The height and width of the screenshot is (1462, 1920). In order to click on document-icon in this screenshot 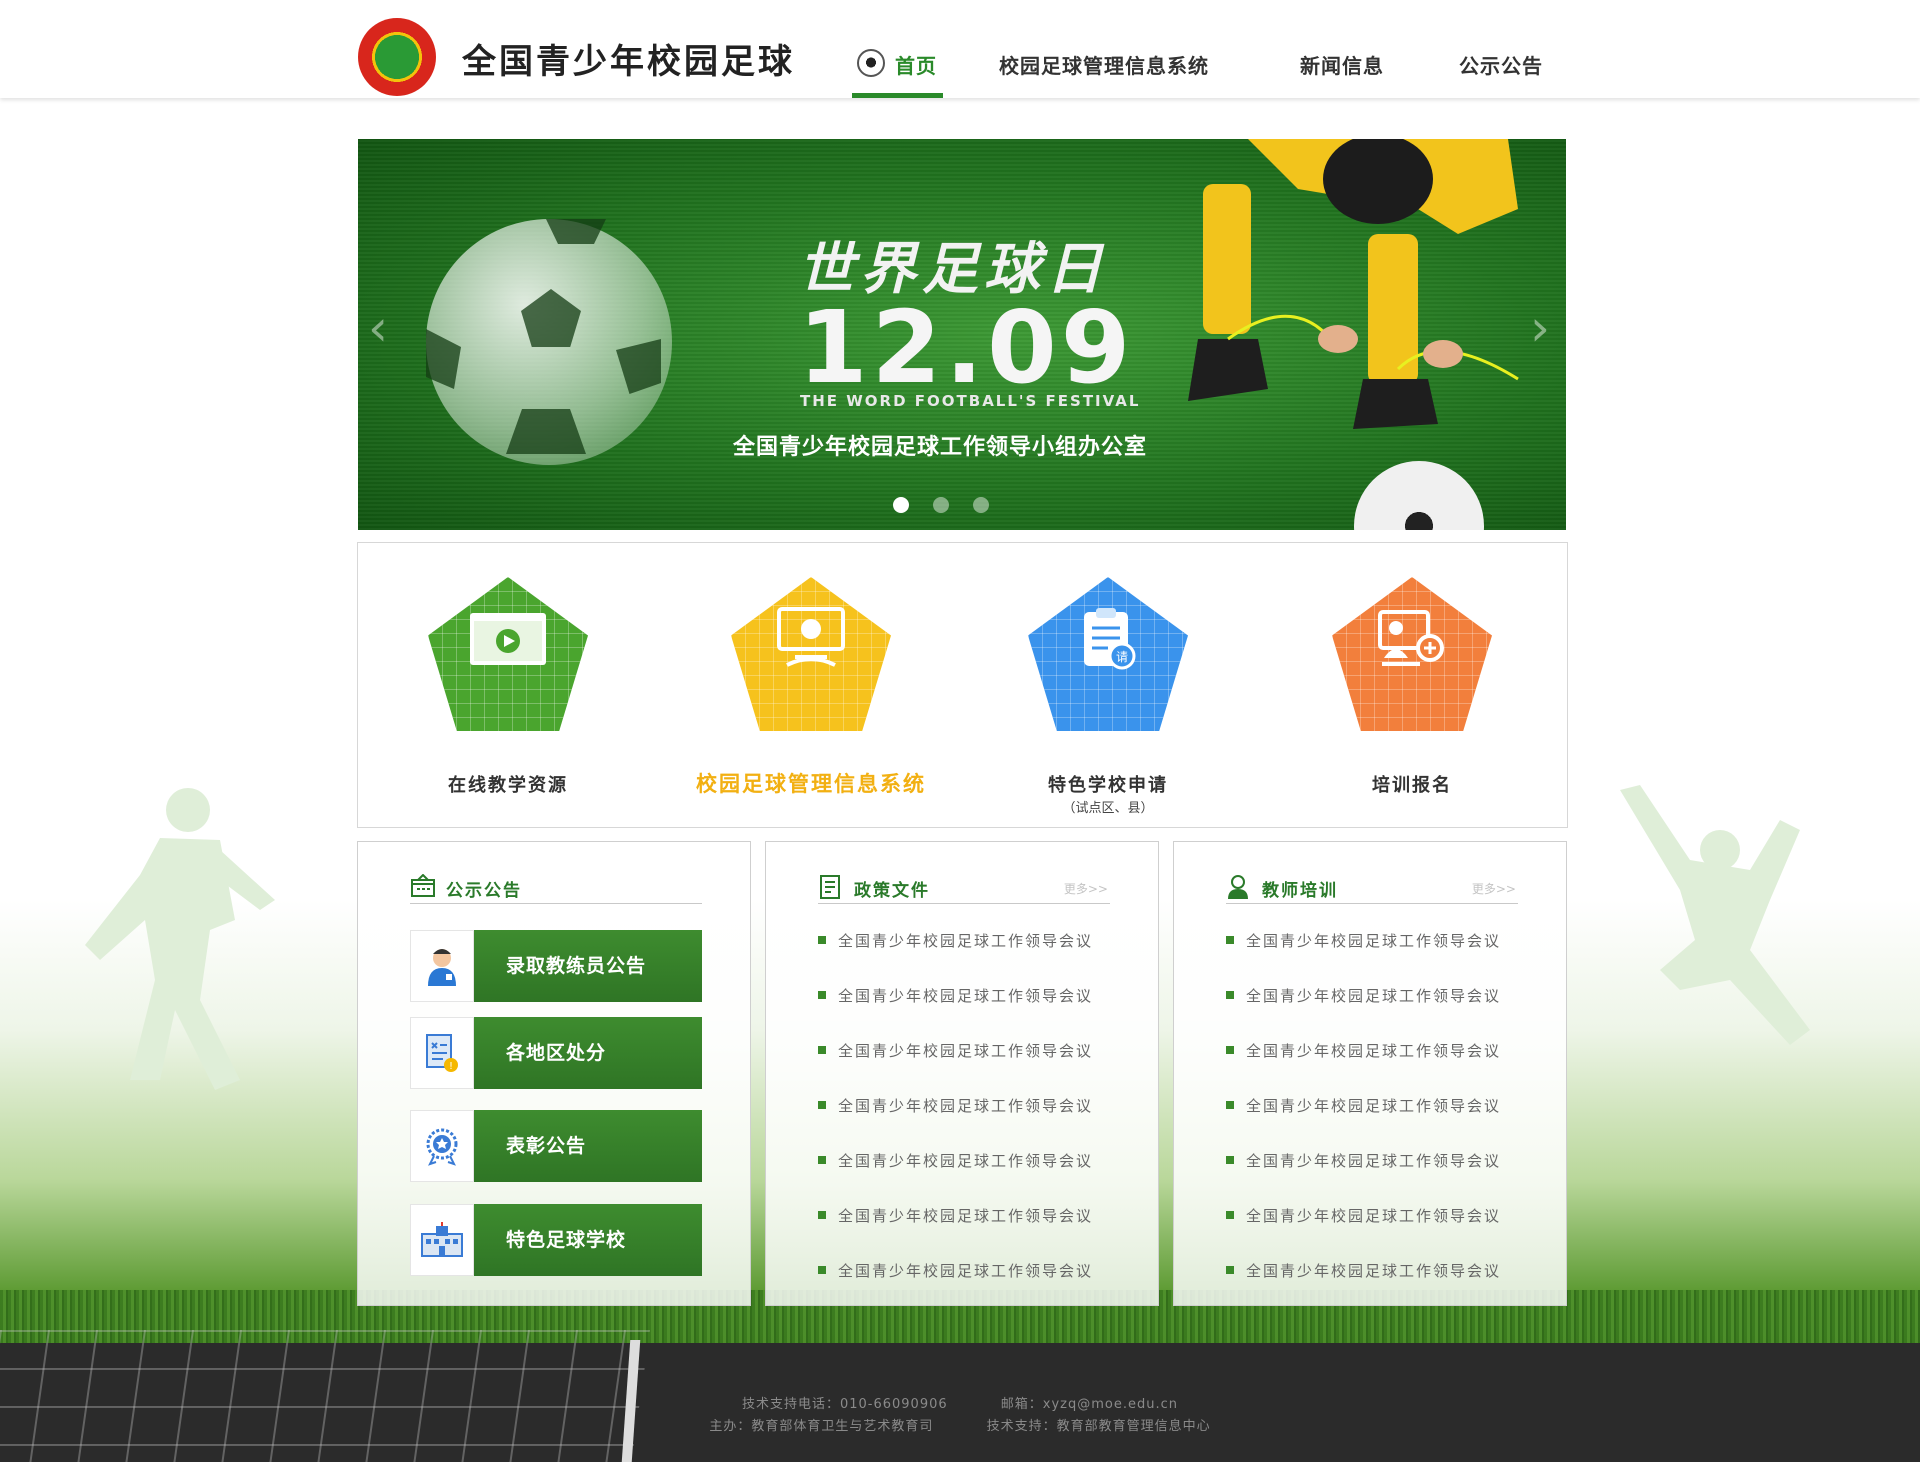, I will do `click(830, 887)`.